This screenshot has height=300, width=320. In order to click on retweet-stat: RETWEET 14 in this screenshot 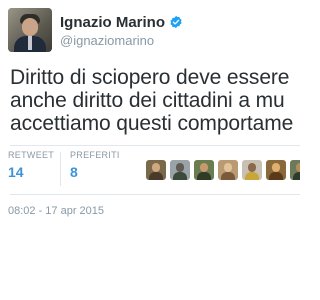, I will do `click(31, 165)`.